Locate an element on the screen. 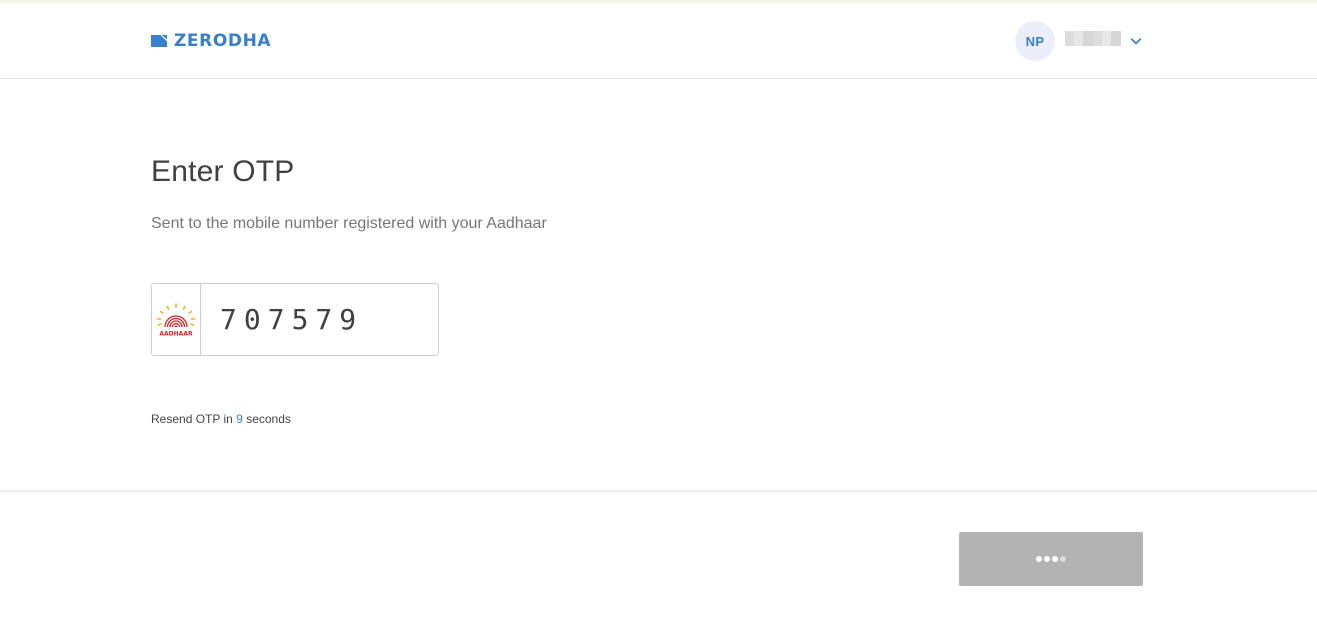 The height and width of the screenshot is (619, 1317). otp-field: AADHAAR is located at coordinates (366, 319).